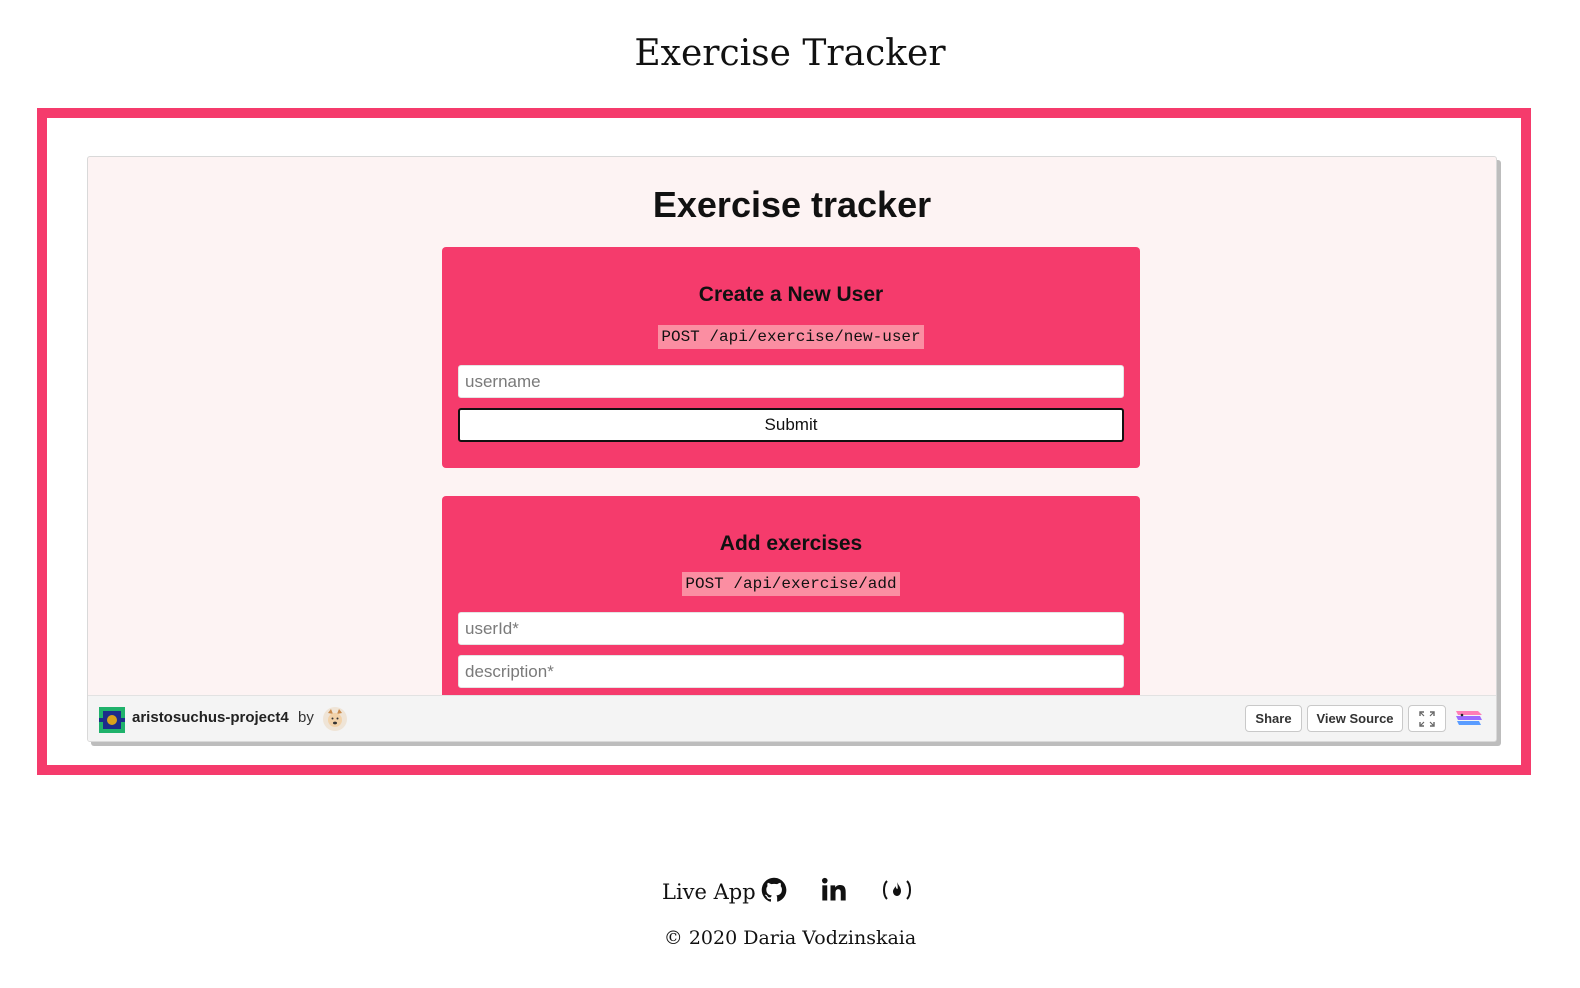 This screenshot has height=988, width=1580. I want to click on project-avatar-icon, so click(112, 720).